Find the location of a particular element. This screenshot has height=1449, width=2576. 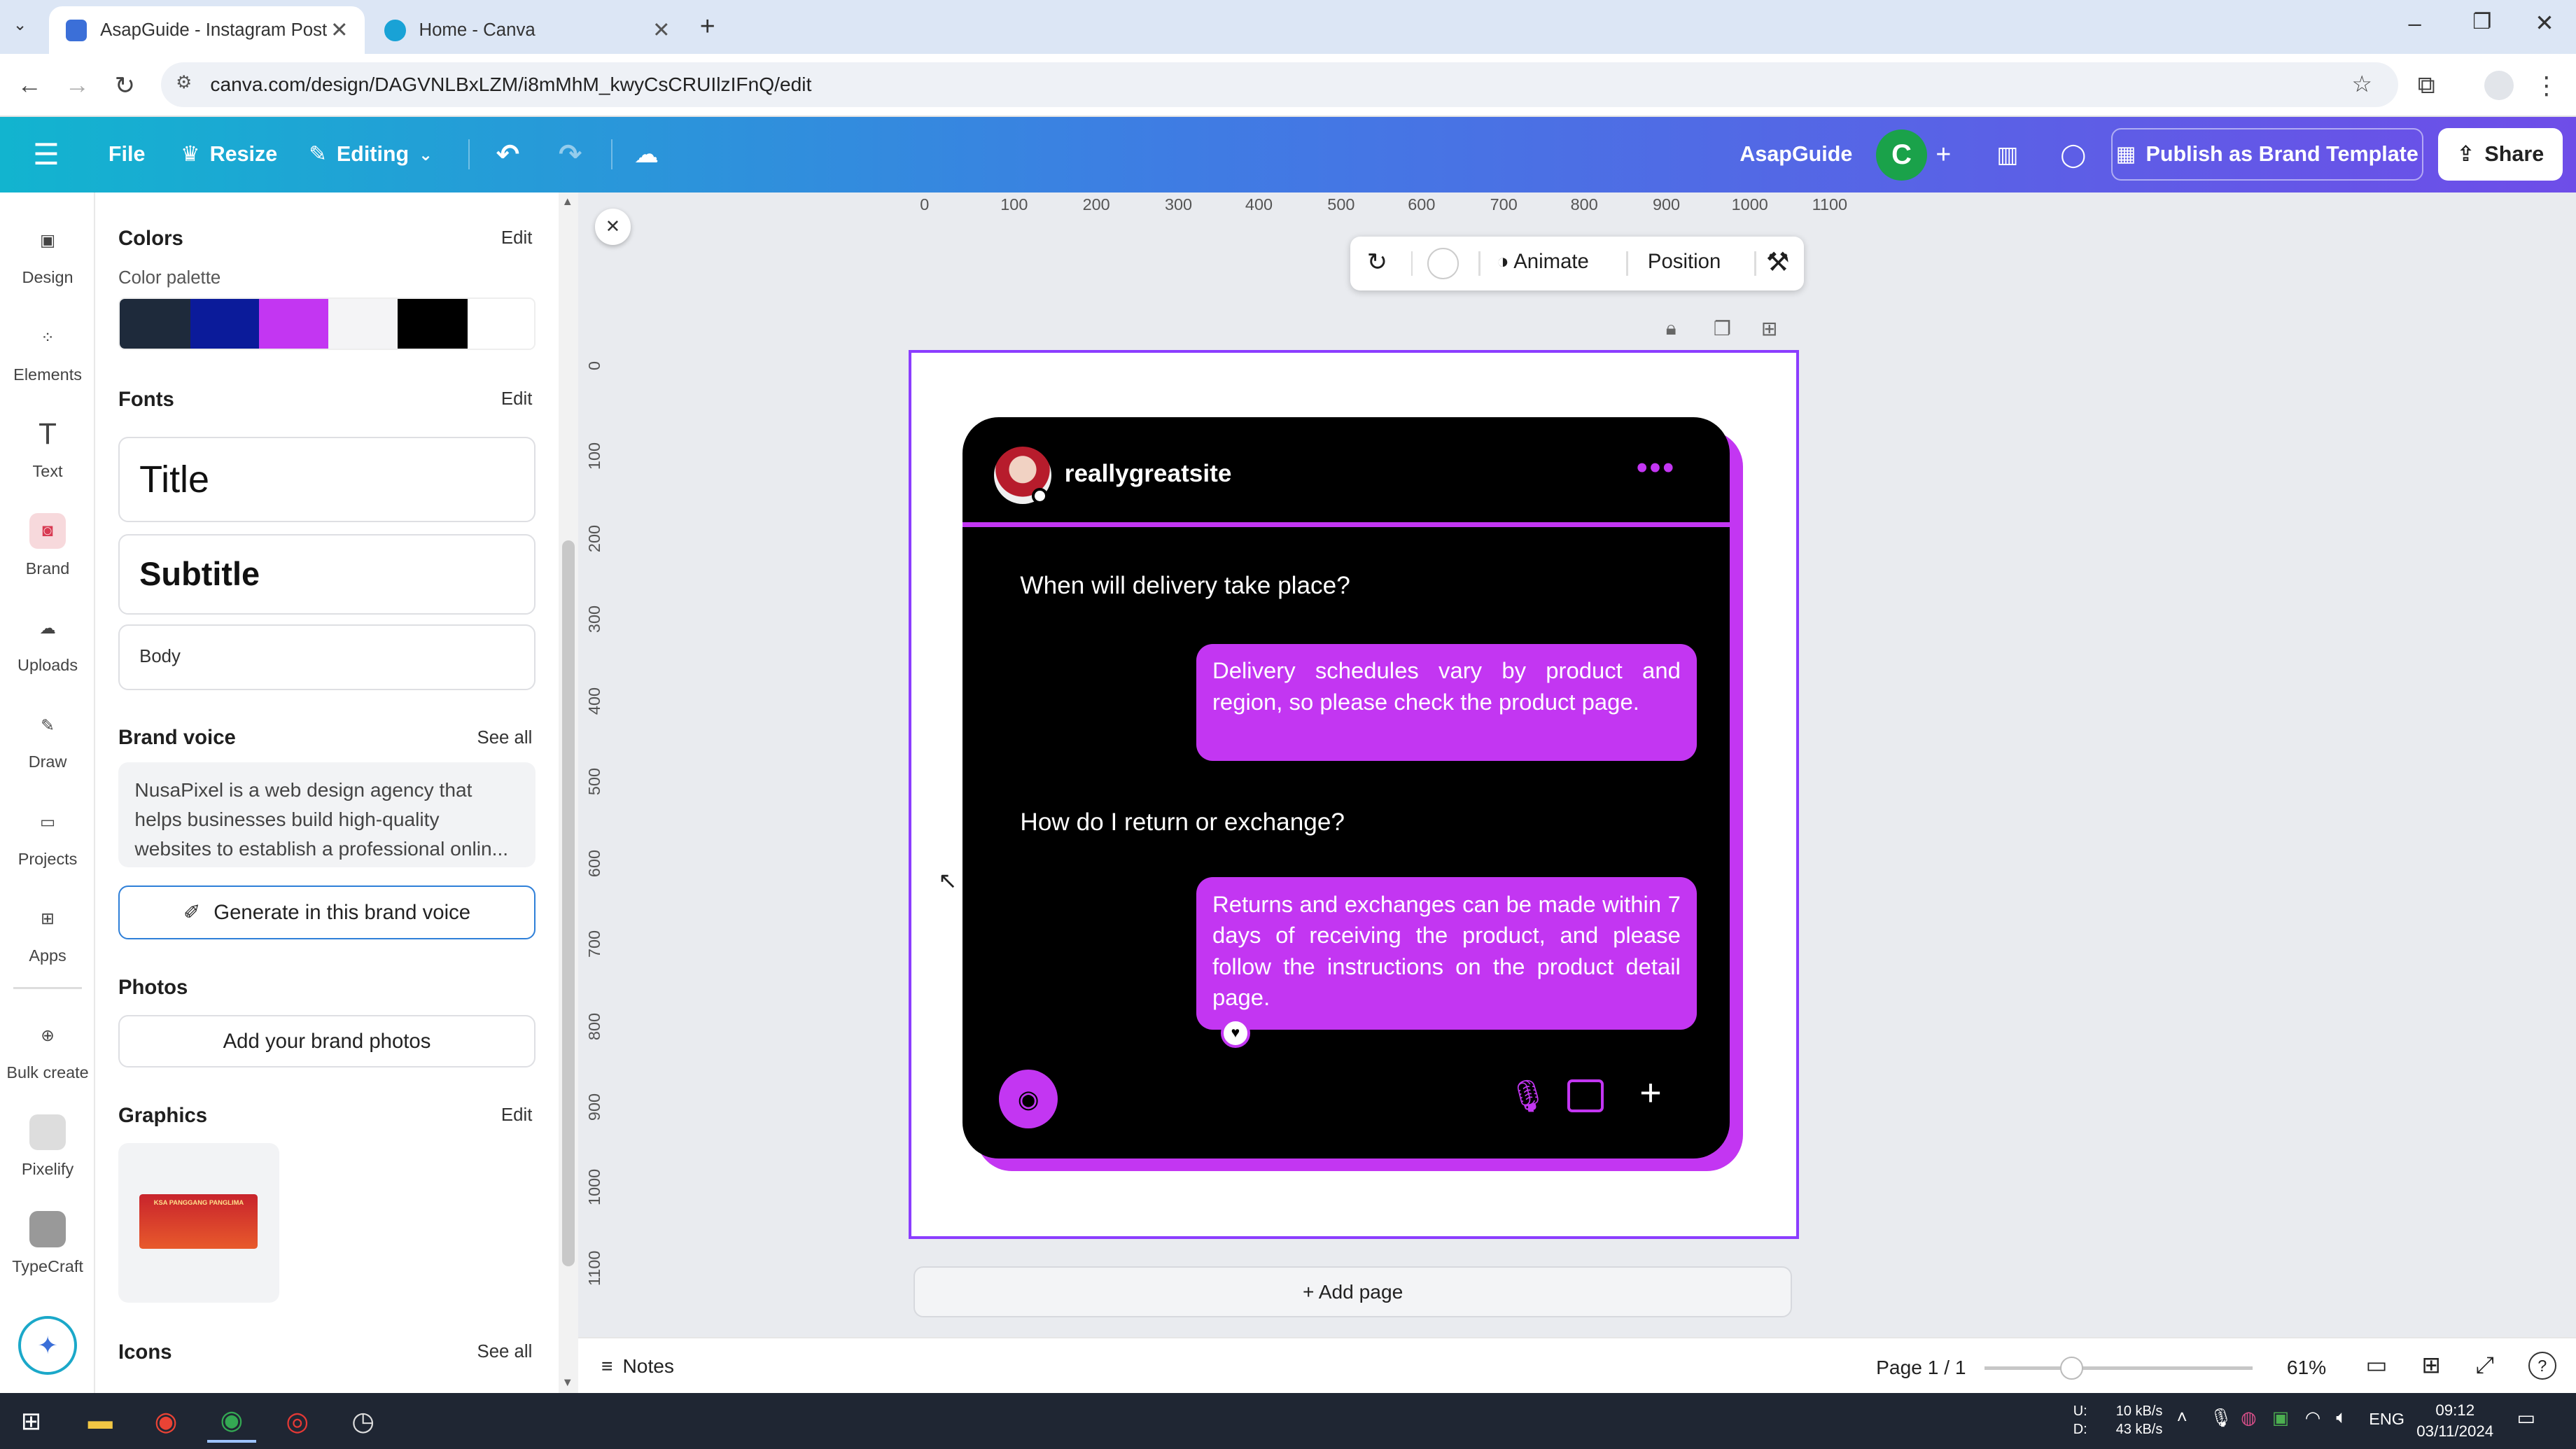

rail-apps: ⊞ Apps is located at coordinates (47, 933).